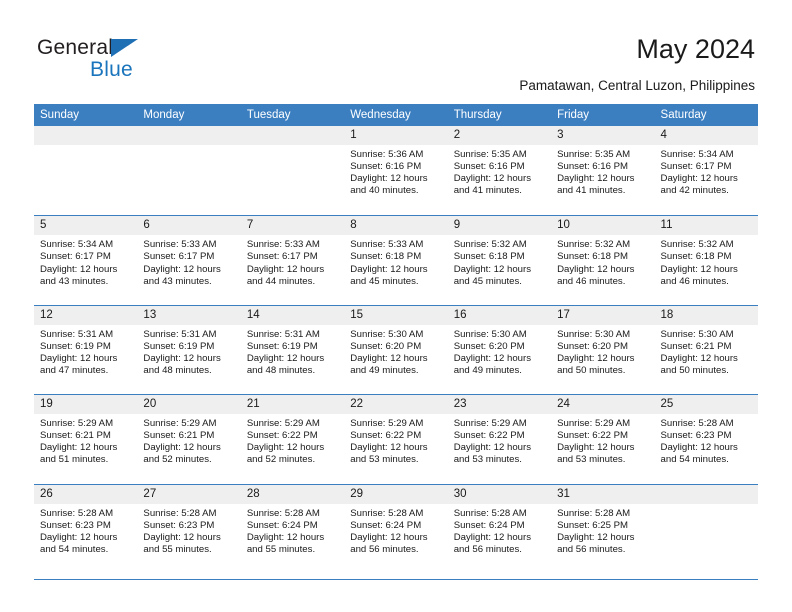 Image resolution: width=792 pixels, height=612 pixels. What do you see at coordinates (499, 226) in the screenshot?
I see `day-number: 9` at bounding box center [499, 226].